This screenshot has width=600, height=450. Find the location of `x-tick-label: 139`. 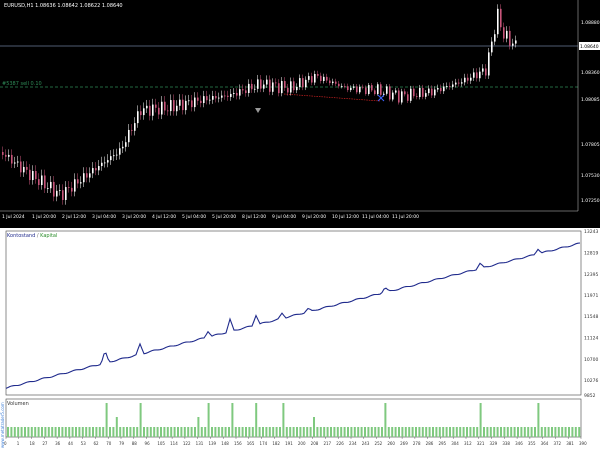

x-tick-label: 139 is located at coordinates (212, 443).